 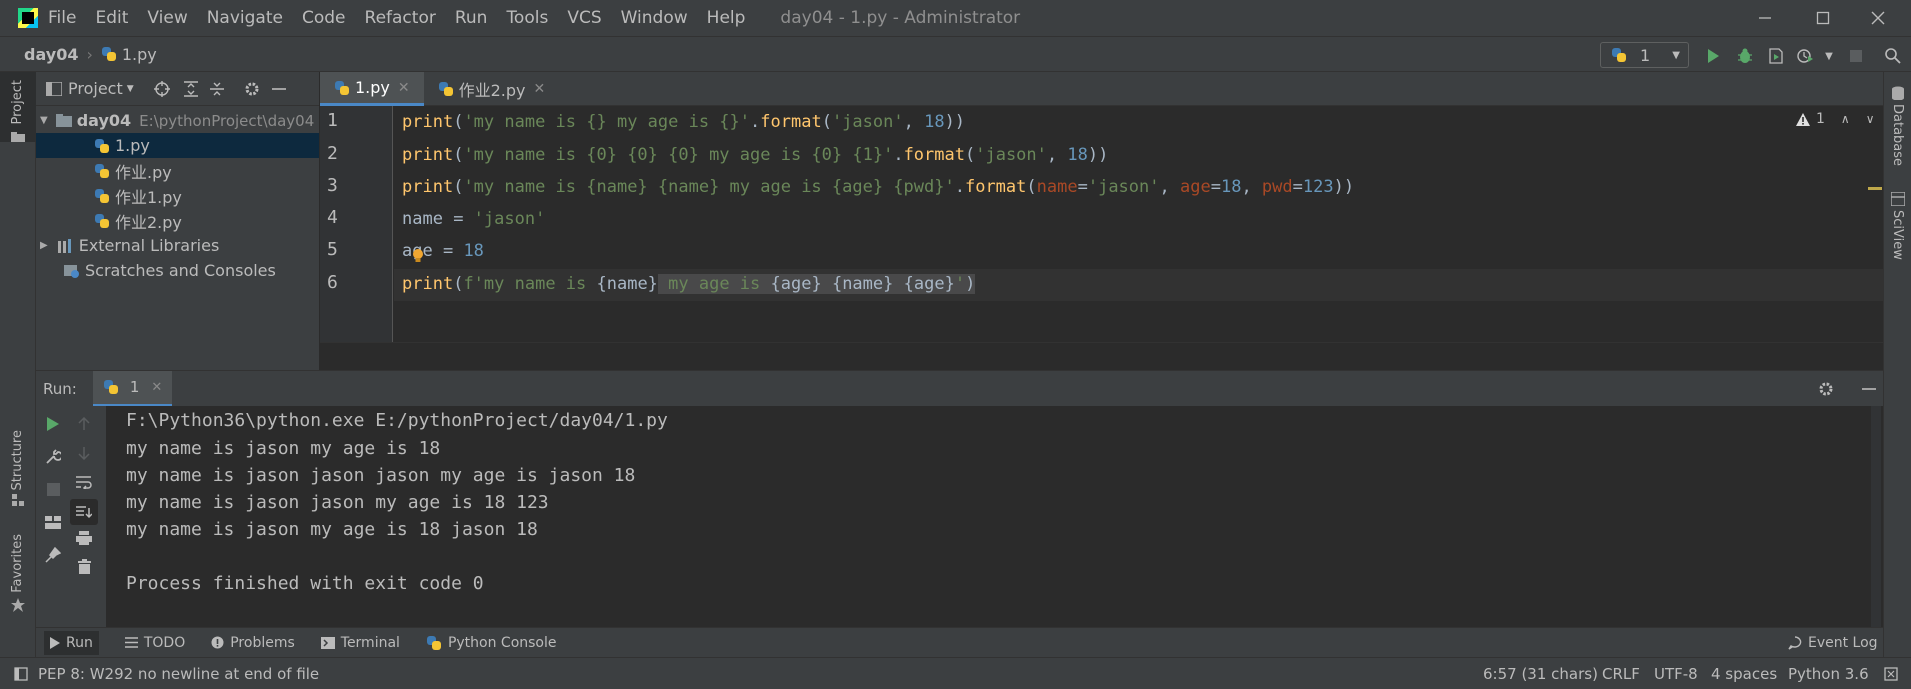 What do you see at coordinates (84, 453) in the screenshot?
I see `scroll-down-icon` at bounding box center [84, 453].